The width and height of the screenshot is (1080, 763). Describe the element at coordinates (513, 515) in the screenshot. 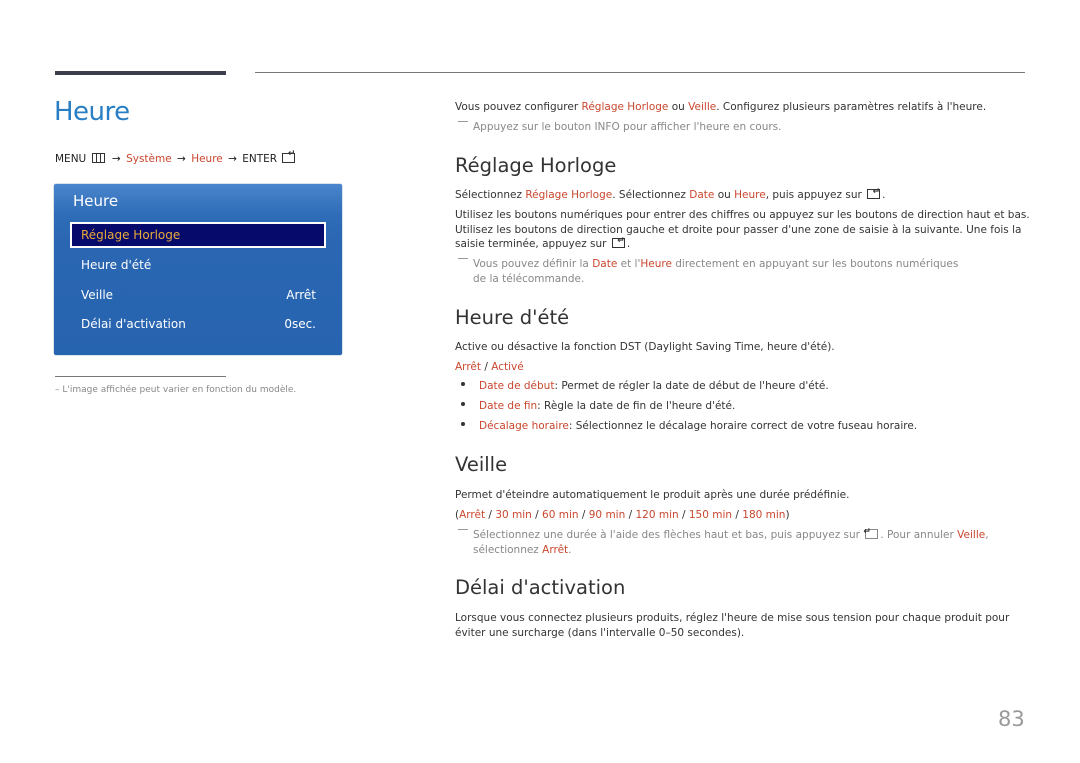

I see `option: 30 min` at that location.